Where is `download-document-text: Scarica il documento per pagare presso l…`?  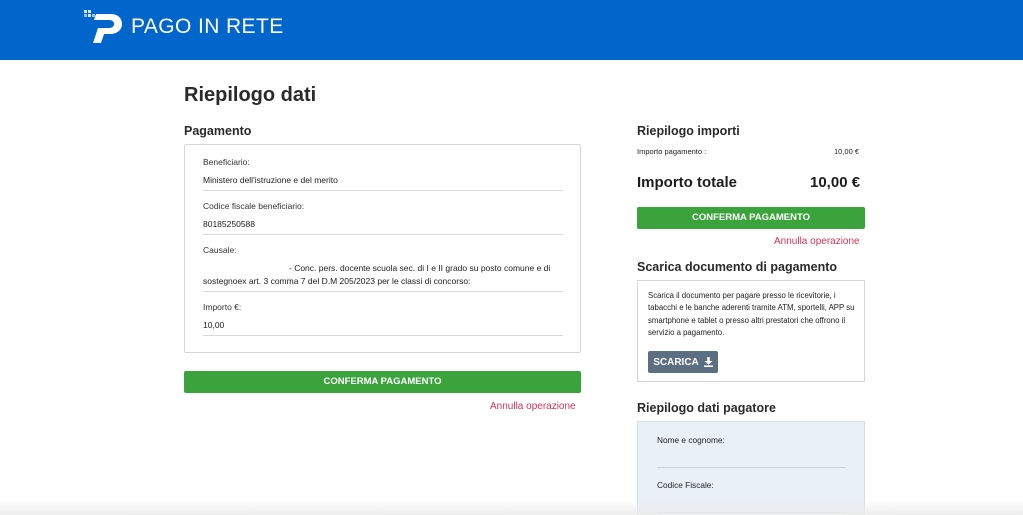
download-document-text: Scarica il documento per pagare presso l… is located at coordinates (751, 314).